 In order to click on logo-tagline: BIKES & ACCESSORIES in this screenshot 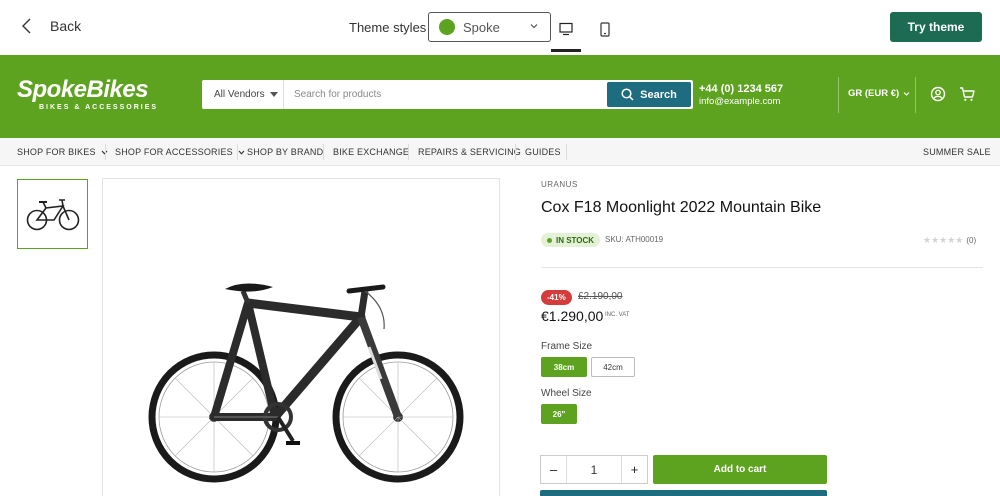, I will do `click(99, 107)`.